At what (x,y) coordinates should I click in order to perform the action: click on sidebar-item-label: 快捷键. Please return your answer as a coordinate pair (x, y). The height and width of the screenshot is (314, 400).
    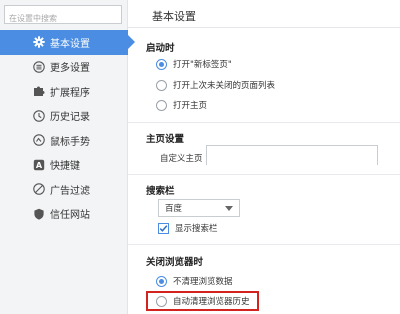
    Looking at the image, I should click on (65, 167).